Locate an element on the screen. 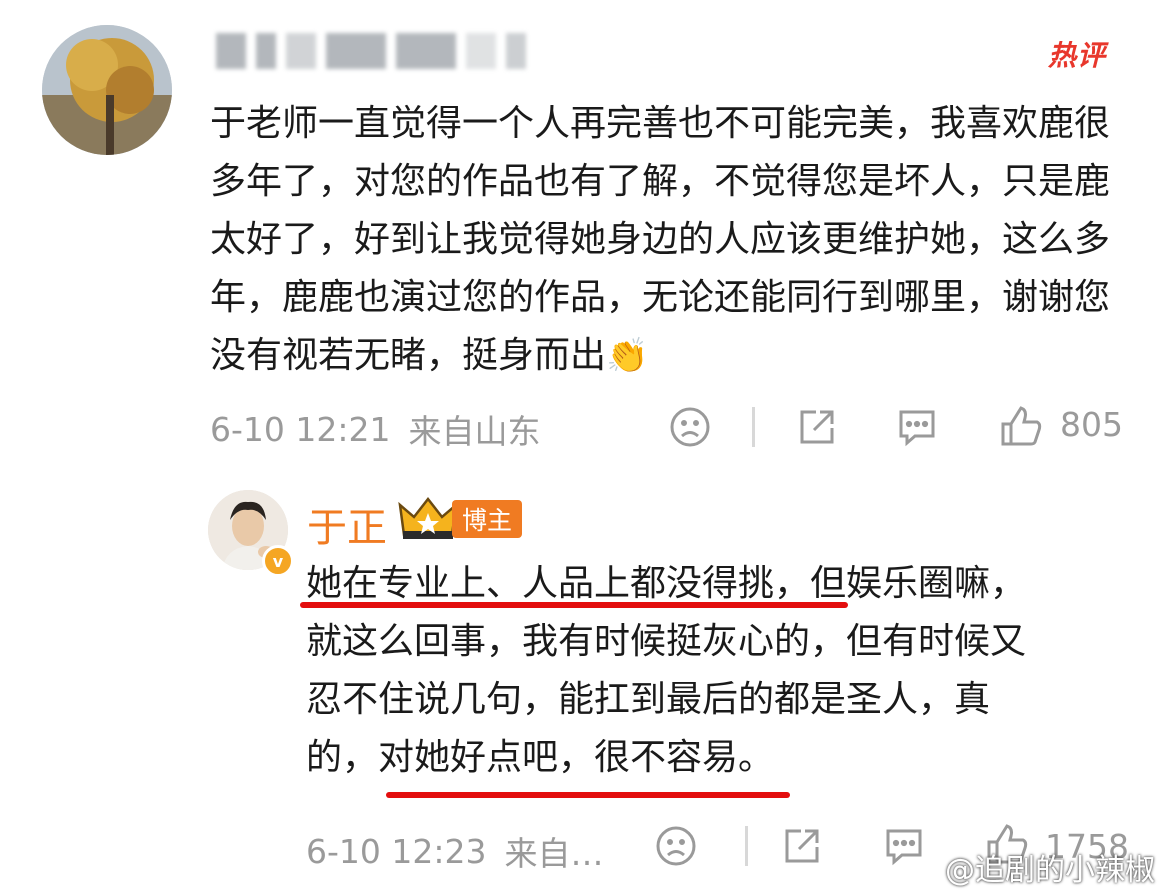 This screenshot has width=1170, height=893. reply-timestamp: 6-10 12:23 is located at coordinates (396, 851).